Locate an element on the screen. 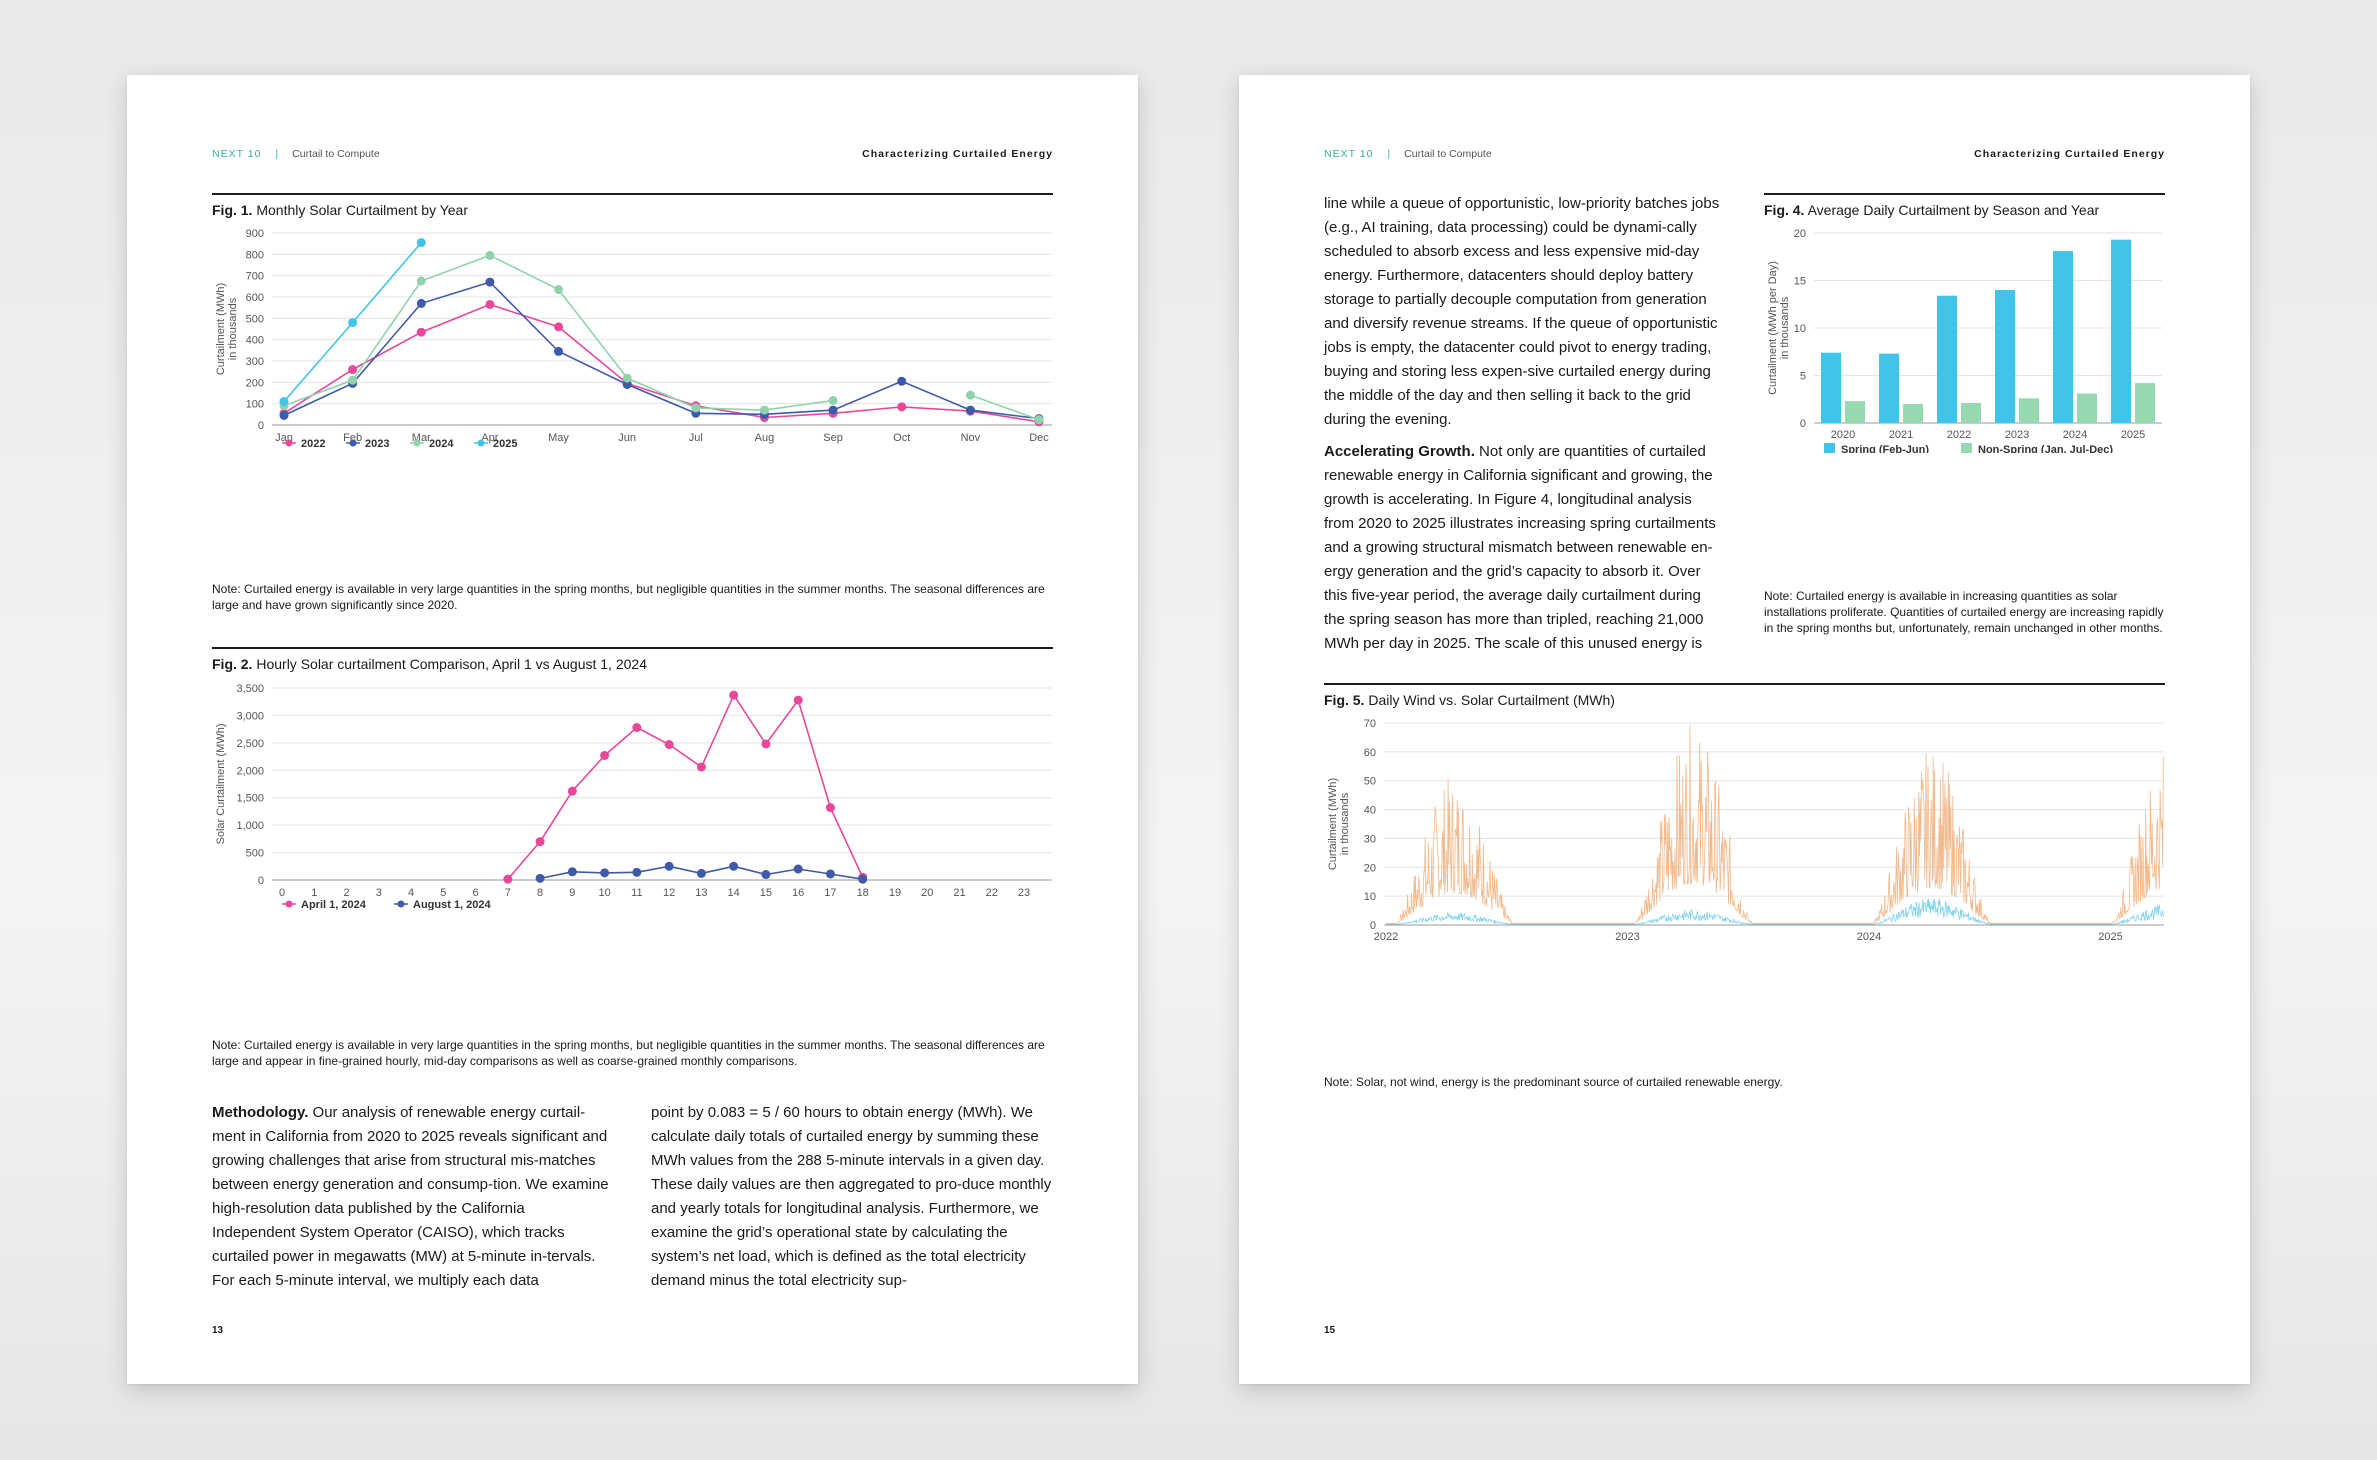 This screenshot has width=2377, height=1460. fig1-series-line is located at coordinates (661, 350).